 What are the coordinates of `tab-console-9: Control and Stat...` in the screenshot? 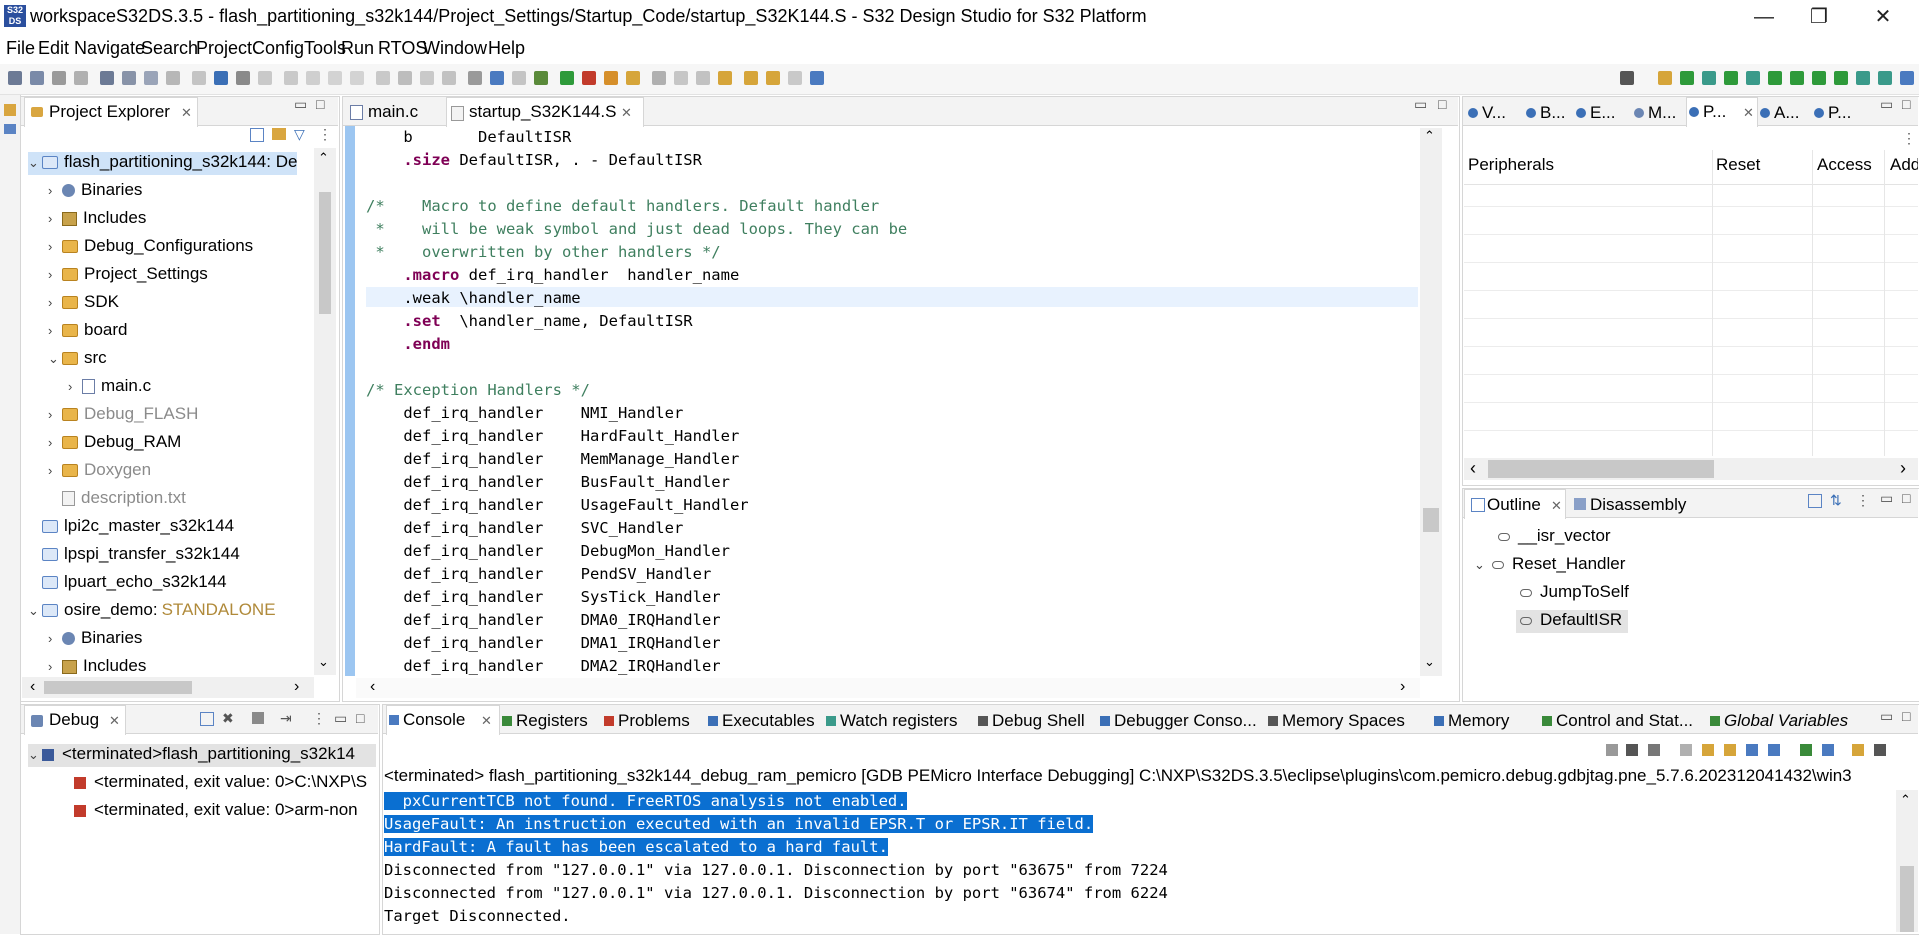 It's located at (1623, 720).